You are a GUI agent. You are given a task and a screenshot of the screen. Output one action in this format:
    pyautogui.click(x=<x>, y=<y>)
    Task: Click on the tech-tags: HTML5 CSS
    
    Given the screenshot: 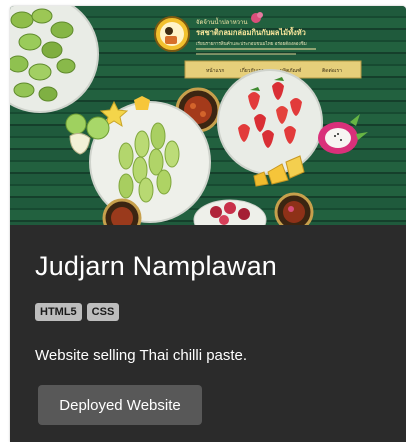 What is the action you would take?
    pyautogui.click(x=77, y=312)
    